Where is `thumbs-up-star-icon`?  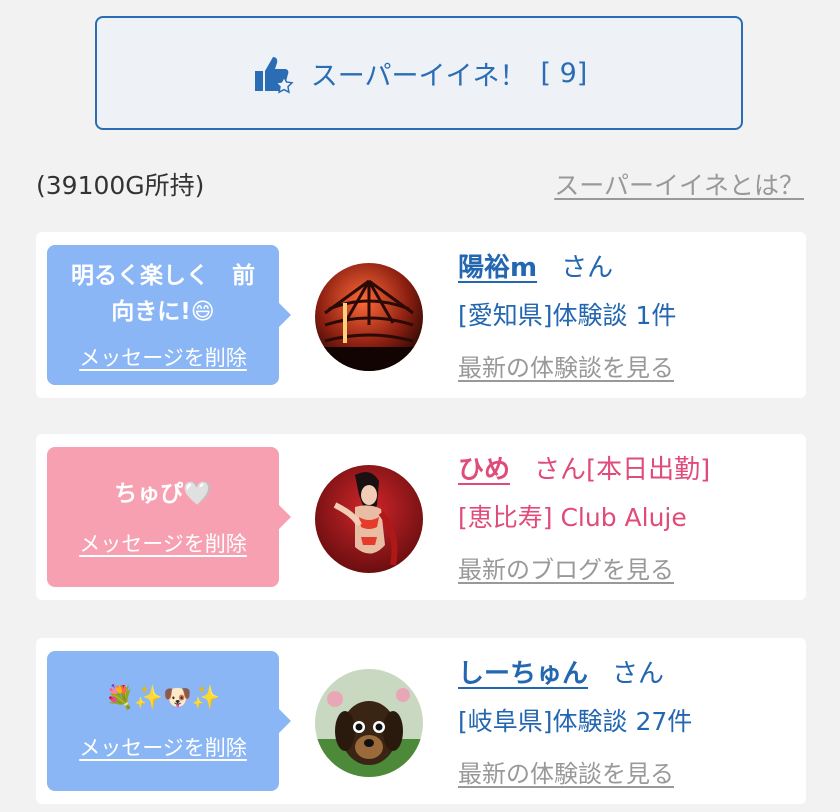 thumbs-up-star-icon is located at coordinates (274, 75).